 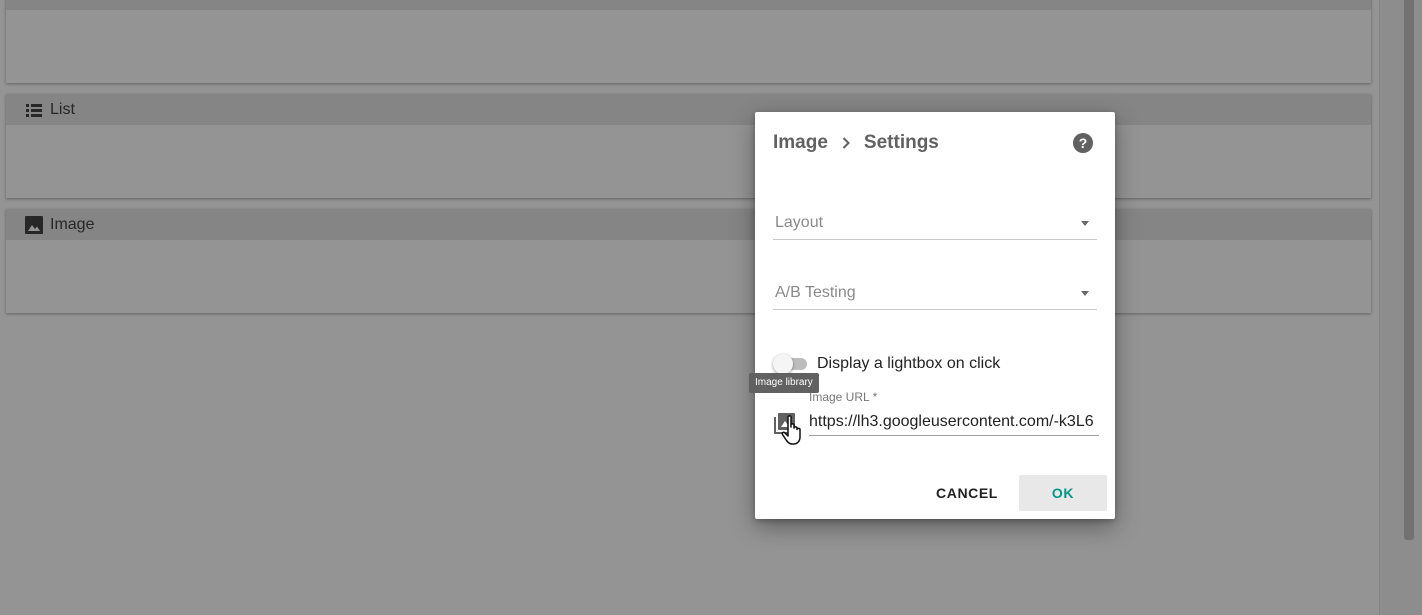 I want to click on layout-select: Layout, so click(x=935, y=225).